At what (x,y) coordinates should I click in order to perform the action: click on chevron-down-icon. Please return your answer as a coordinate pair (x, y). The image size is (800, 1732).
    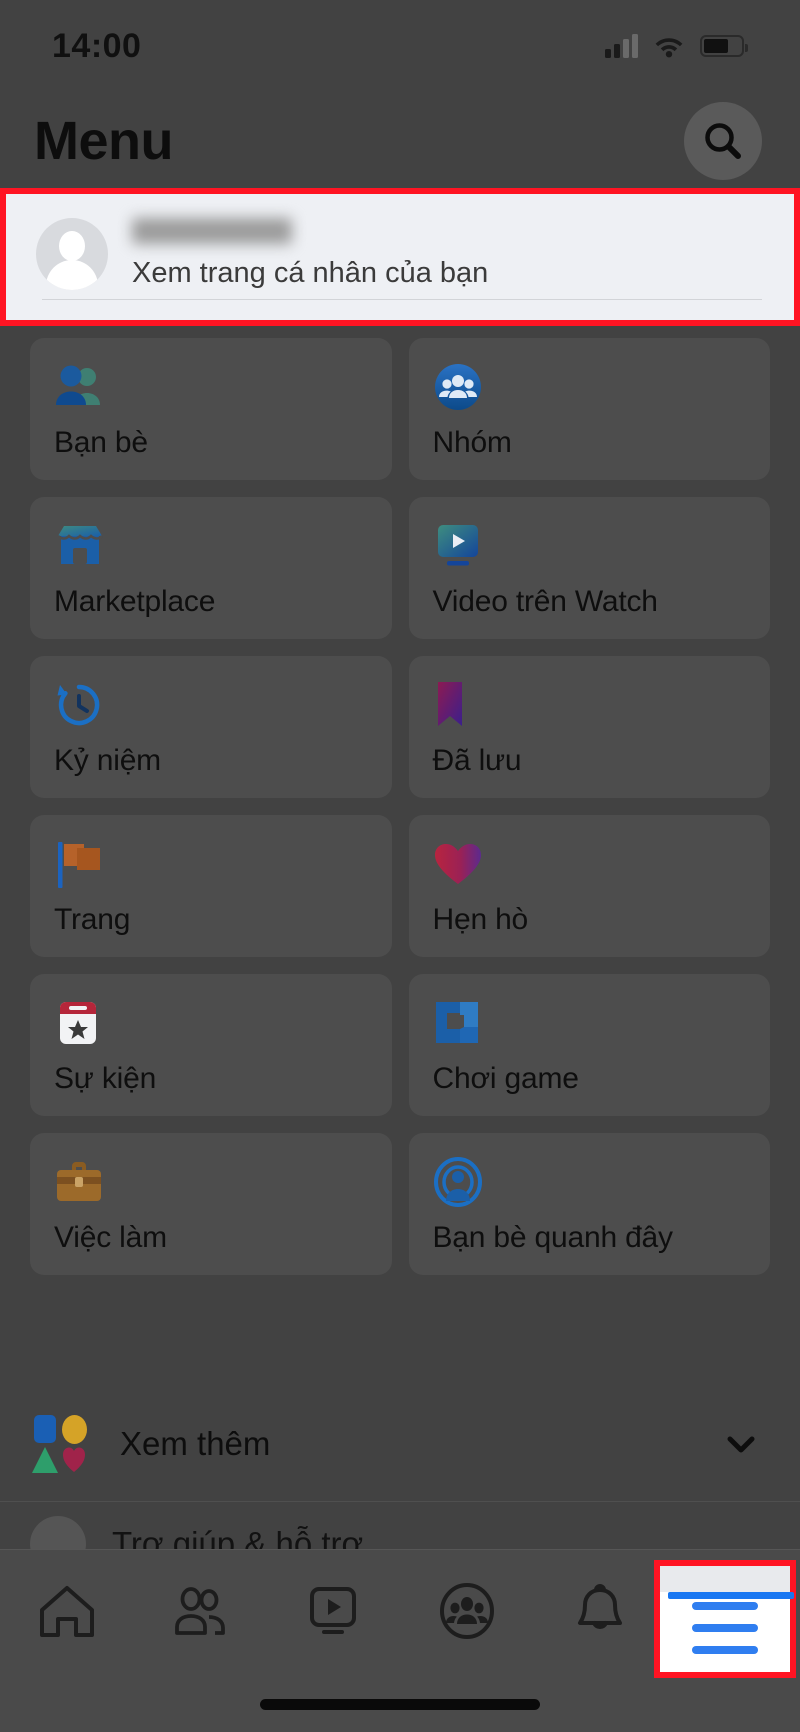
    Looking at the image, I should click on (741, 1444).